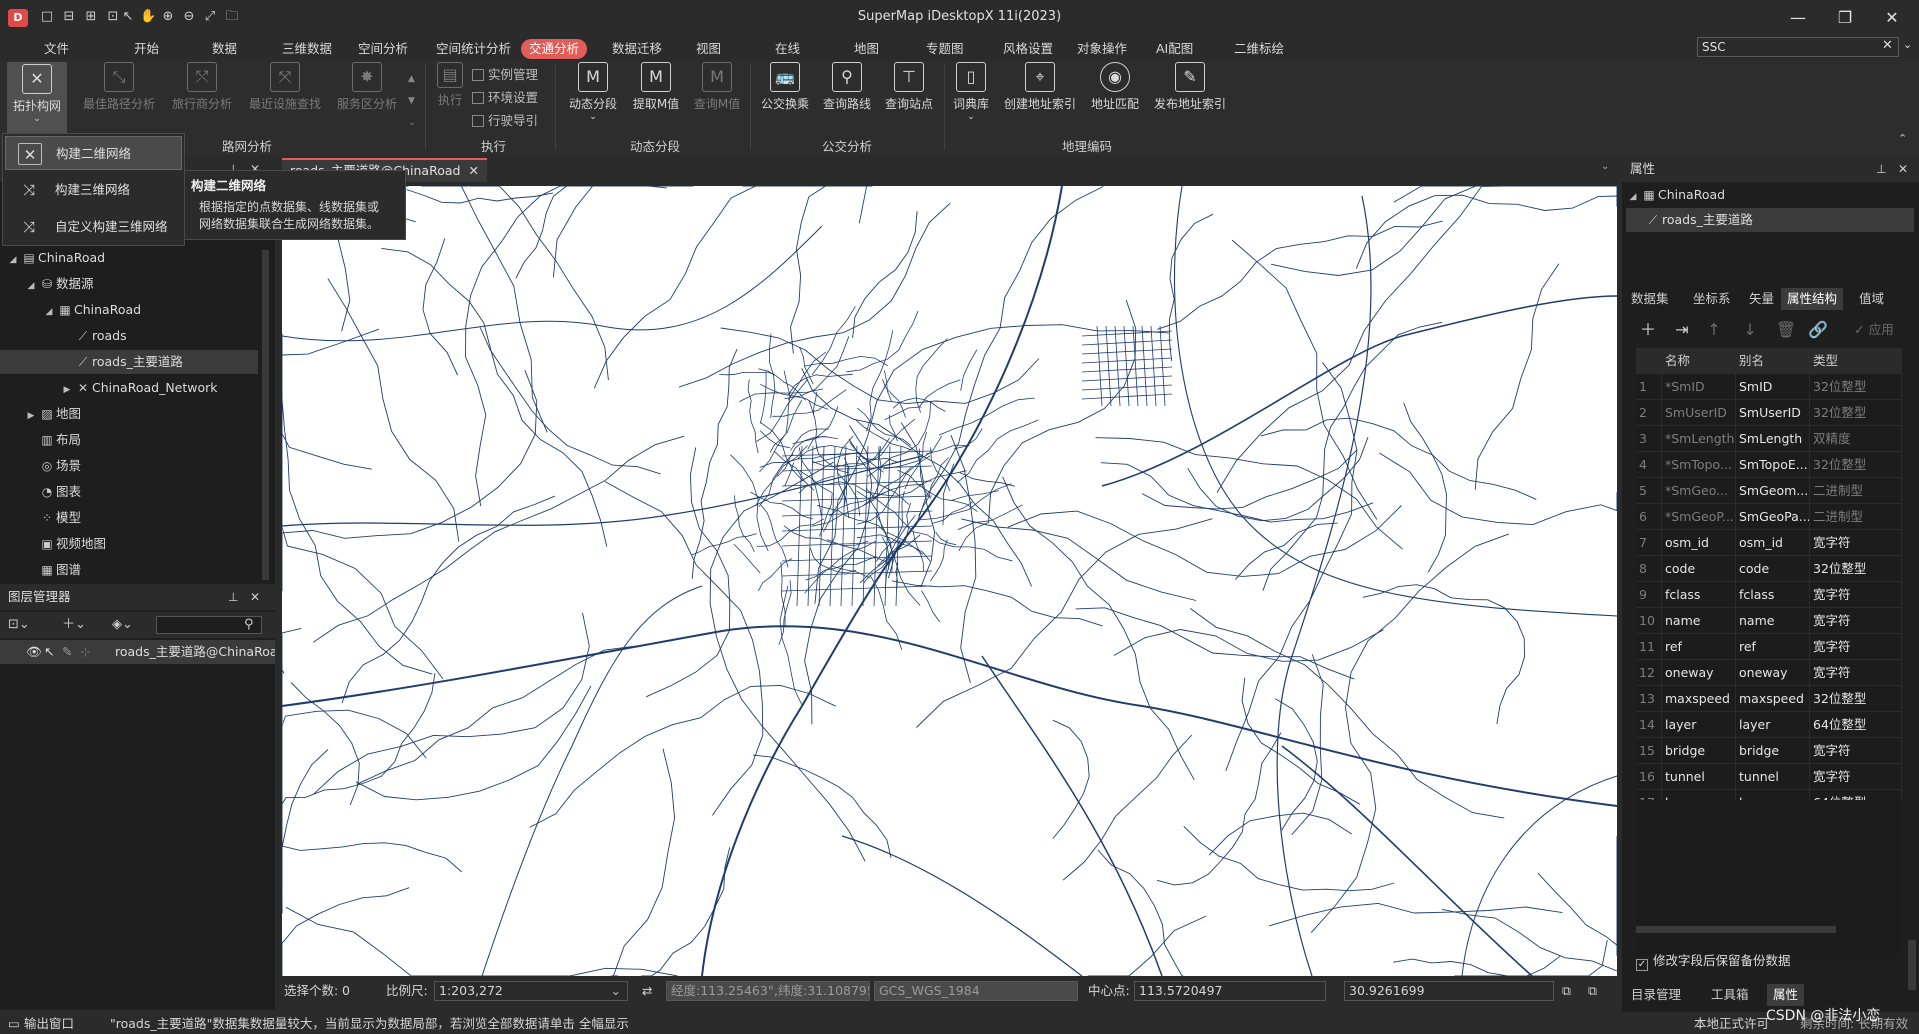 Image resolution: width=1919 pixels, height=1034 pixels. What do you see at coordinates (1649, 491) in the screenshot?
I see `table-cell: 5` at bounding box center [1649, 491].